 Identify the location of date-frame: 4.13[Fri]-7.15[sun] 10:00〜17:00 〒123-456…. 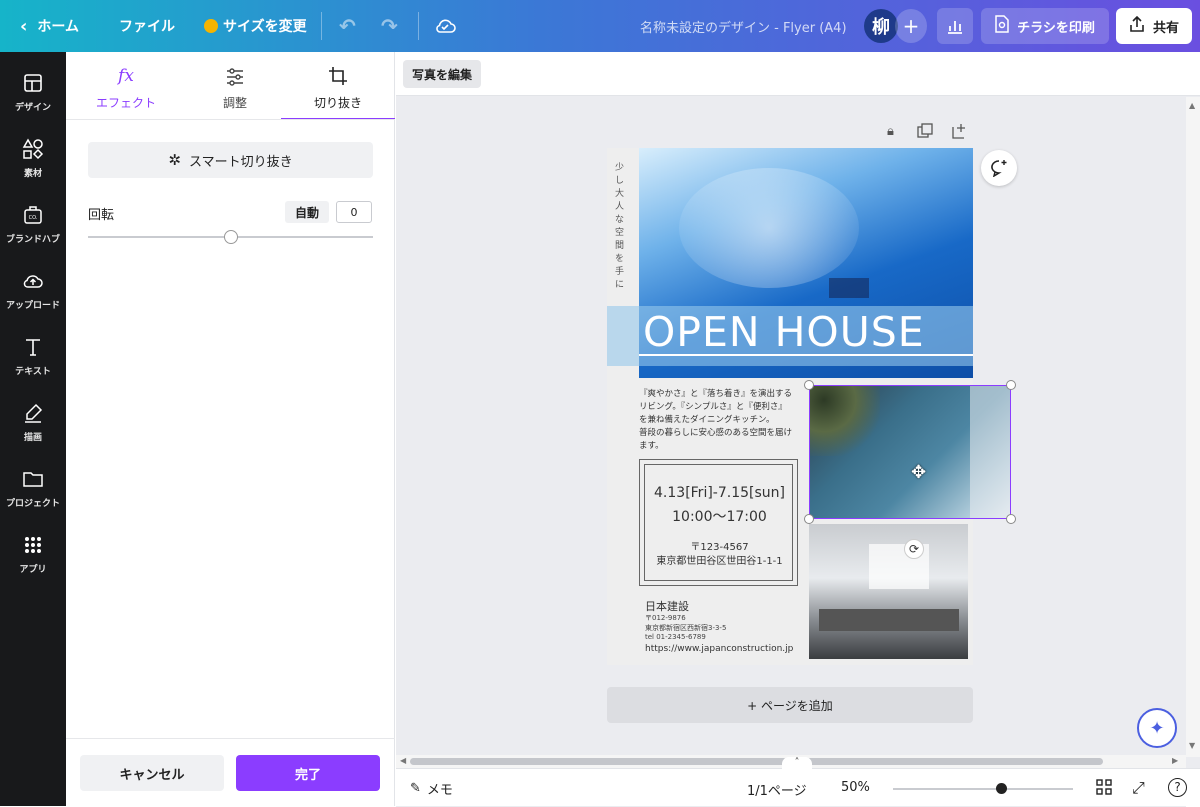
(718, 522).